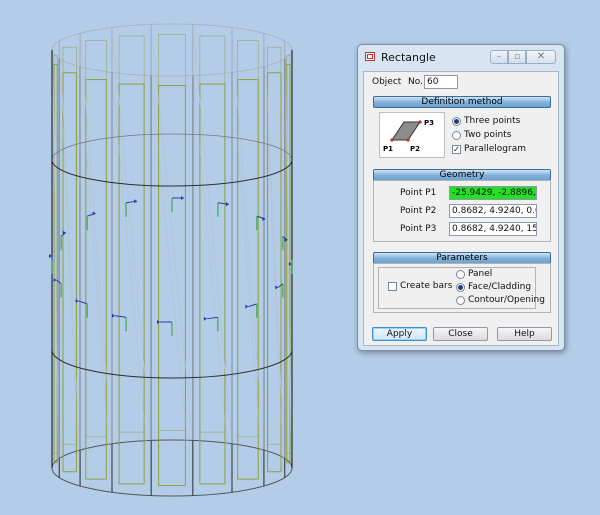 Image resolution: width=600 pixels, height=515 pixels. What do you see at coordinates (460, 274) in the screenshot?
I see `panel-radio` at bounding box center [460, 274].